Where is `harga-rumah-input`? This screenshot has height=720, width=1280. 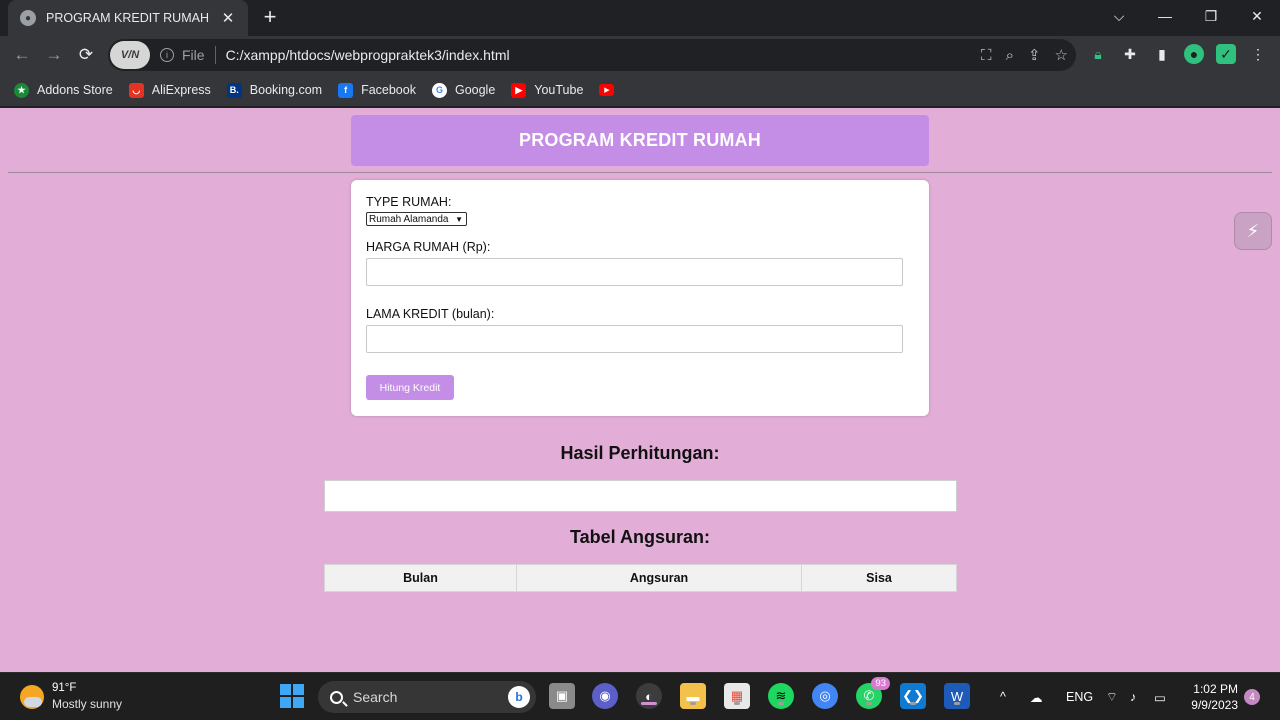 harga-rumah-input is located at coordinates (634, 272).